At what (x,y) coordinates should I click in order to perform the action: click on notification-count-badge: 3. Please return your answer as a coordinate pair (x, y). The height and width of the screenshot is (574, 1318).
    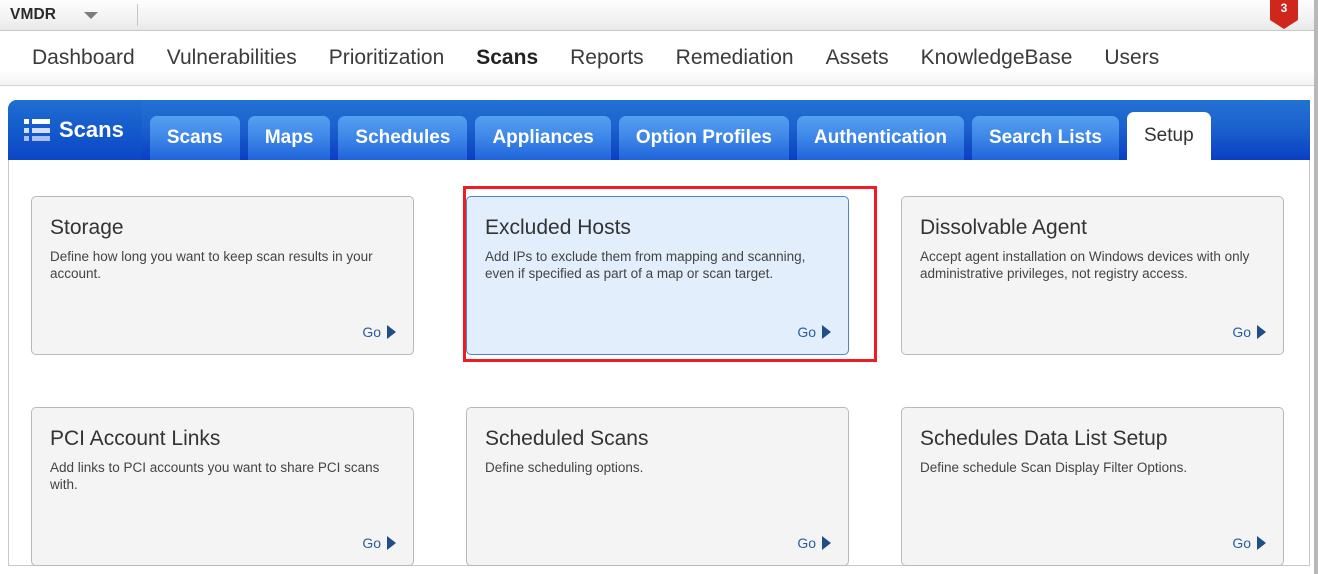
    Looking at the image, I should click on (1284, 14).